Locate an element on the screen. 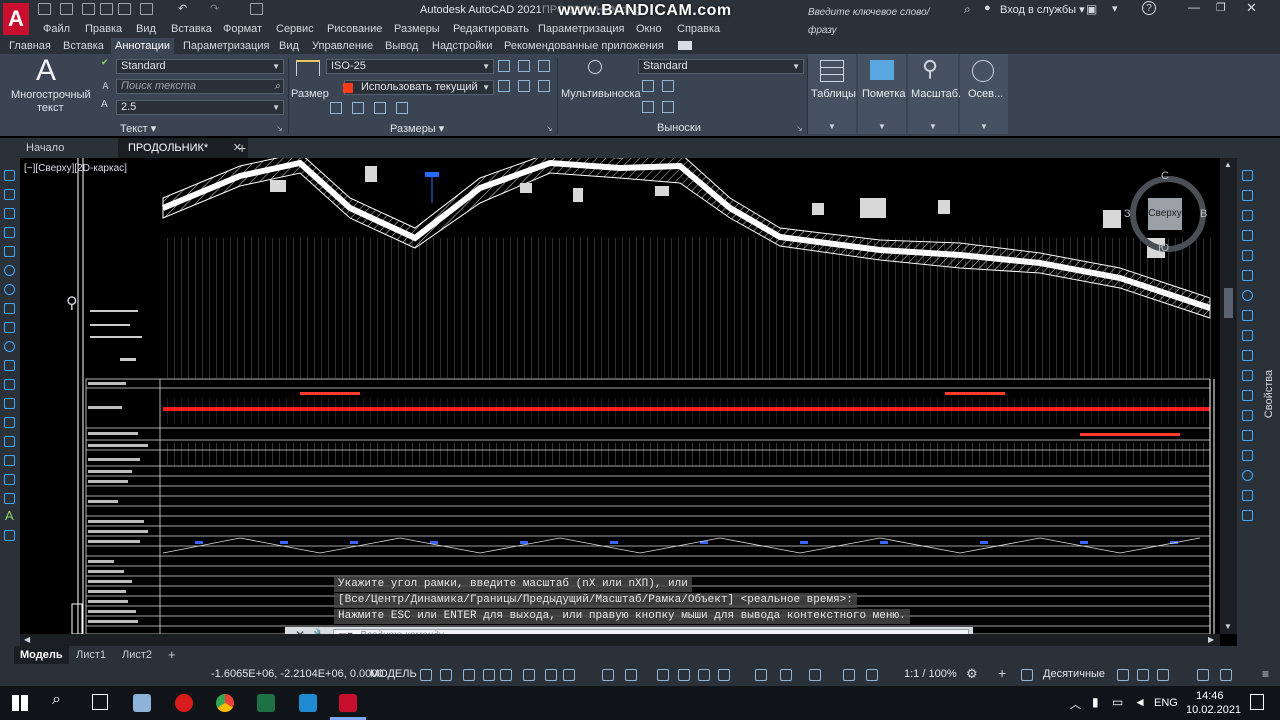 Image resolution: width=1280 pixels, height=720 pixels. task-view-icon is located at coordinates (100, 702).